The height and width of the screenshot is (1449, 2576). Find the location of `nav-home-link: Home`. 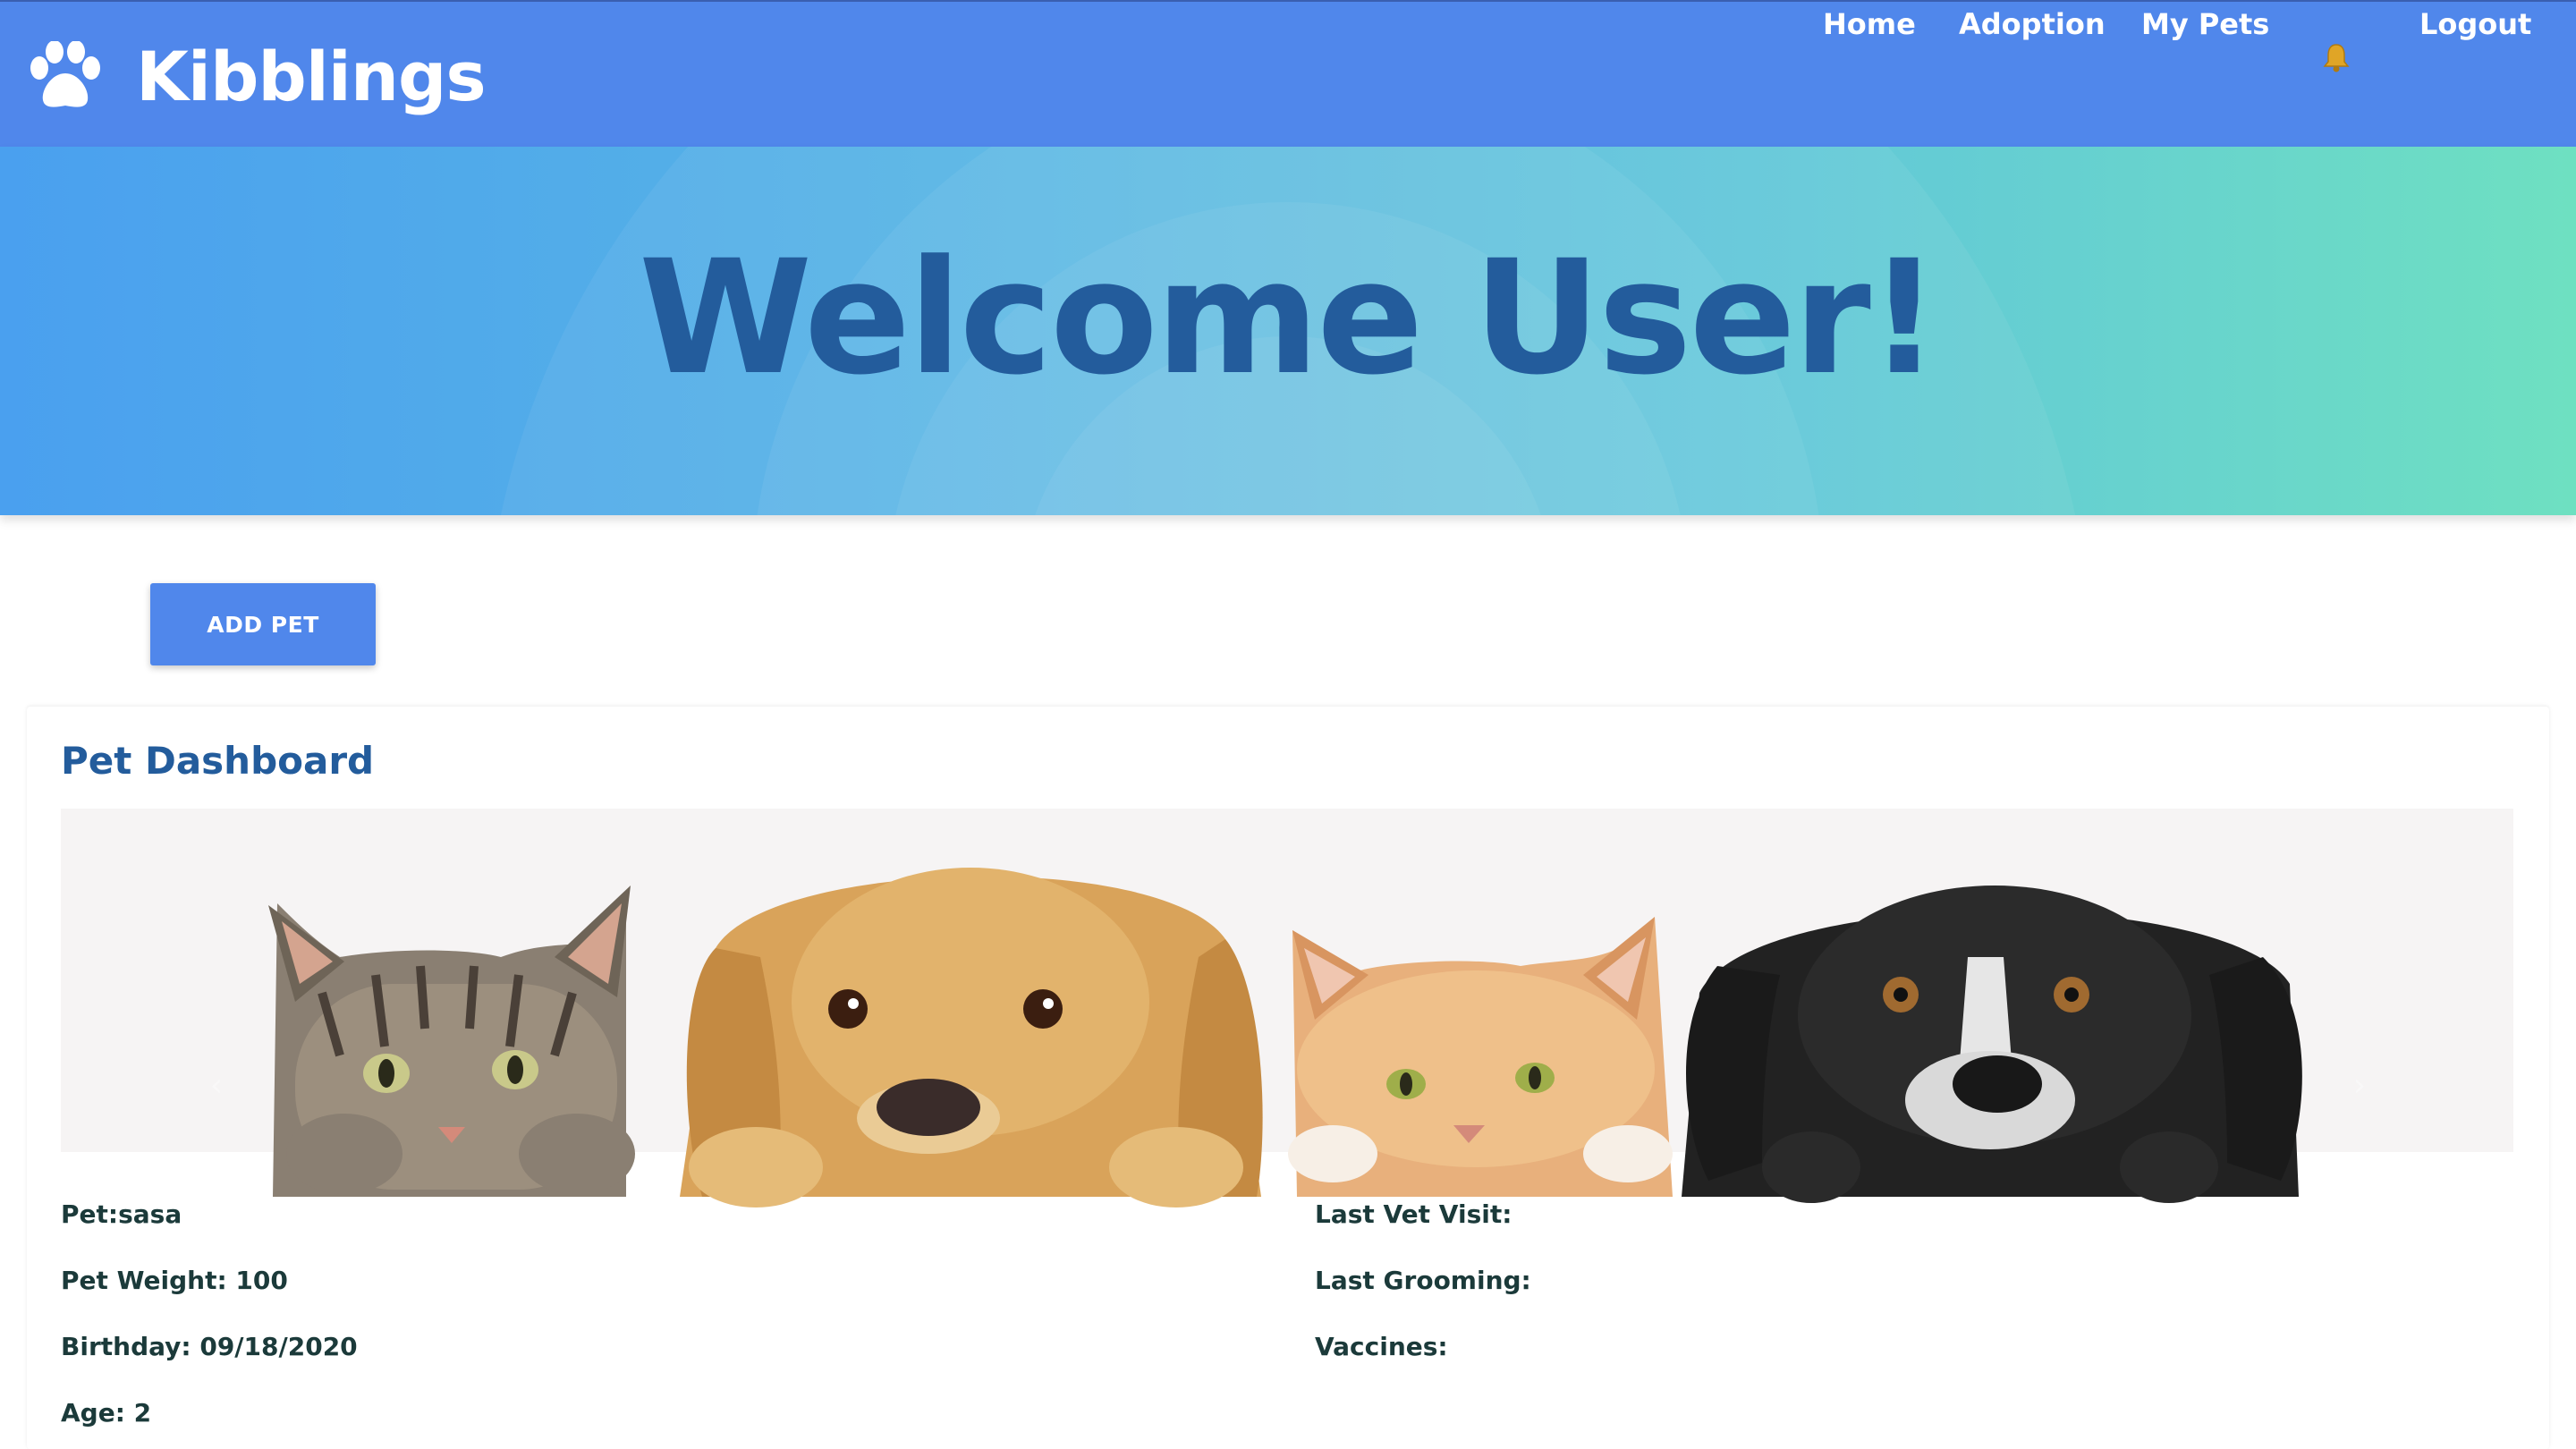

nav-home-link: Home is located at coordinates (1869, 24).